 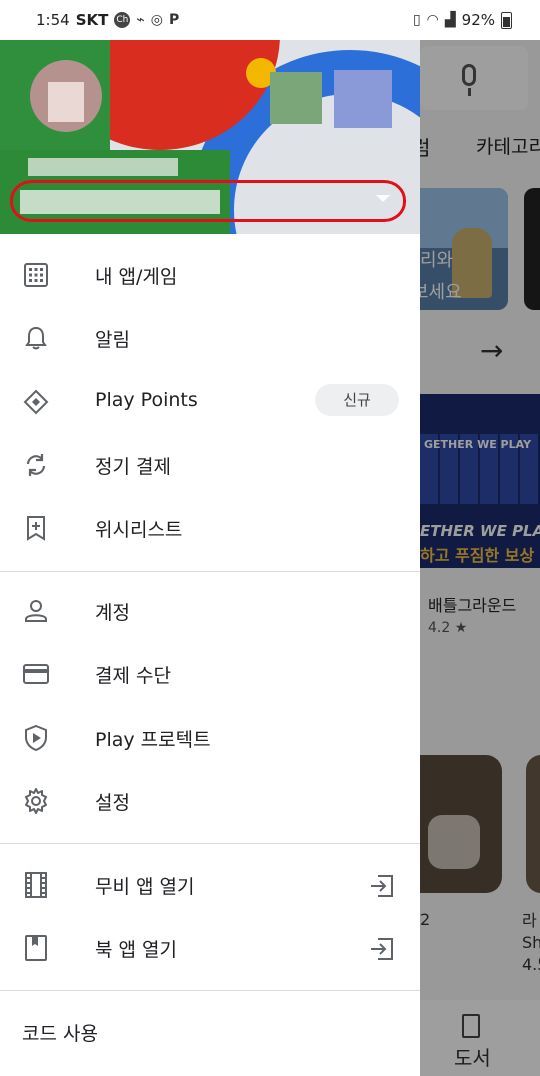 I want to click on drawer-header, so click(x=210, y=137).